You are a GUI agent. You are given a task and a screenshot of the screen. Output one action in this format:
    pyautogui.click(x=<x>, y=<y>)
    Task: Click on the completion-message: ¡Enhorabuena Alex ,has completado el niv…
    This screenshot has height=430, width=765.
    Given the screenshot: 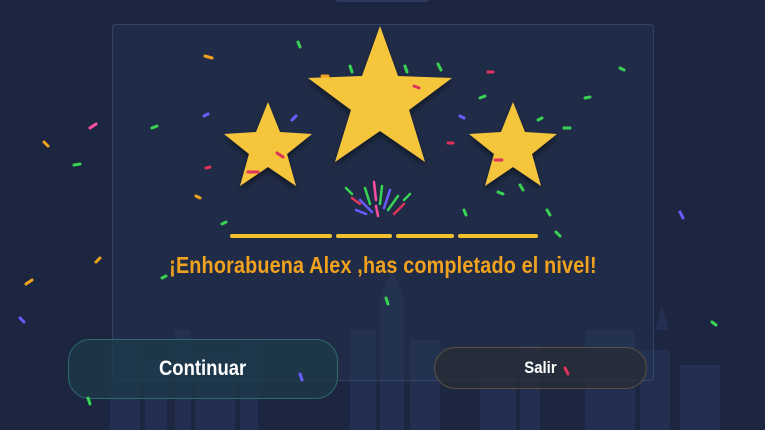 What is the action you would take?
    pyautogui.click(x=383, y=265)
    